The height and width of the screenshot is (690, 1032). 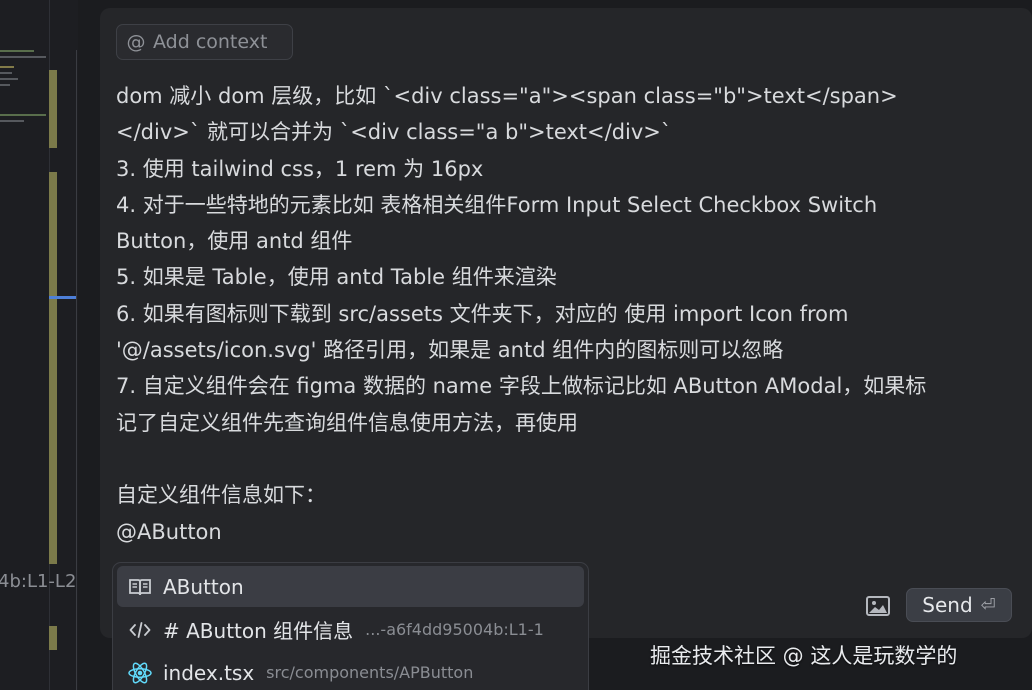 What do you see at coordinates (988, 605) in the screenshot?
I see `enter-key-icon: ⏎` at bounding box center [988, 605].